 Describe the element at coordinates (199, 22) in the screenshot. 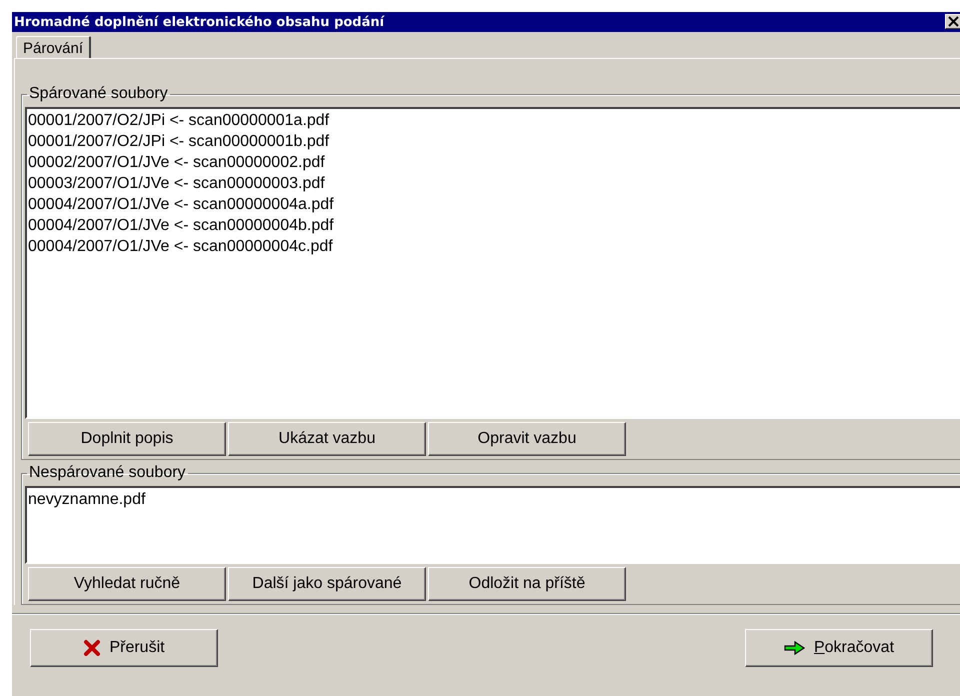

I see `window-title: Hromadné doplnění elektronického obsahu podání` at that location.